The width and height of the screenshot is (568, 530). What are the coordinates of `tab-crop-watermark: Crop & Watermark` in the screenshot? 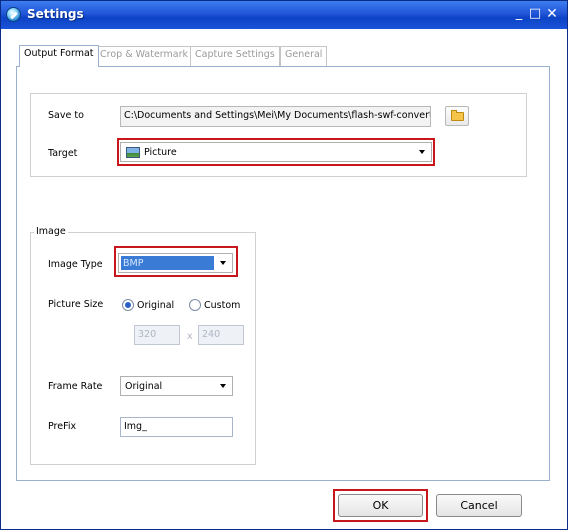 It's located at (144, 56).